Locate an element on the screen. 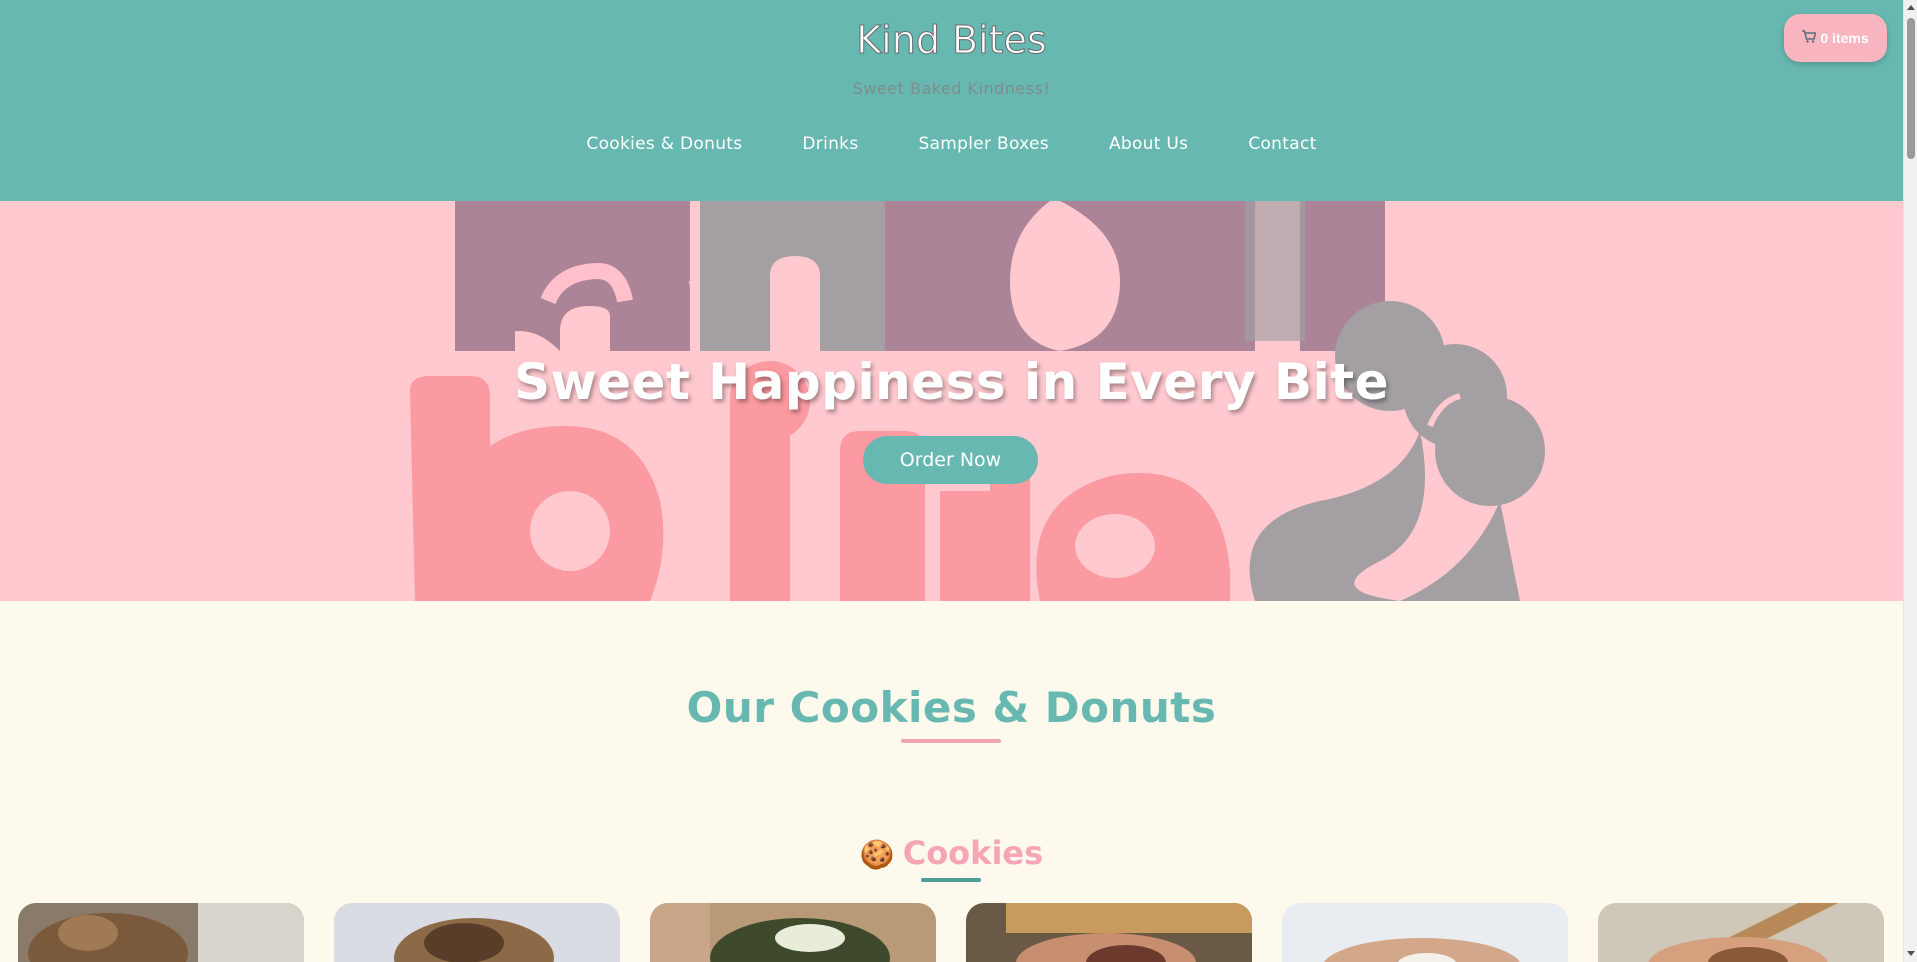 This screenshot has height=962, width=1917. scroll-thumb is located at coordinates (1911, 88).